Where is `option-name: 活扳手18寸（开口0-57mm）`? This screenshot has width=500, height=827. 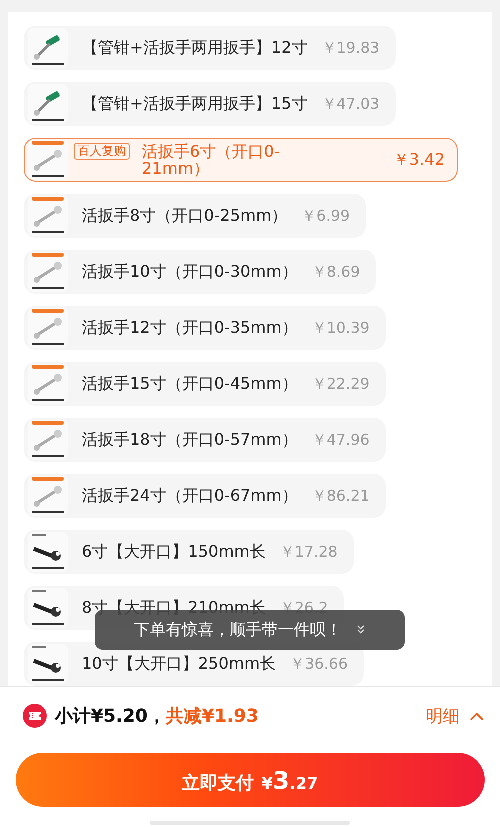 option-name: 活扳手18寸（开口0-57mm） is located at coordinates (190, 440).